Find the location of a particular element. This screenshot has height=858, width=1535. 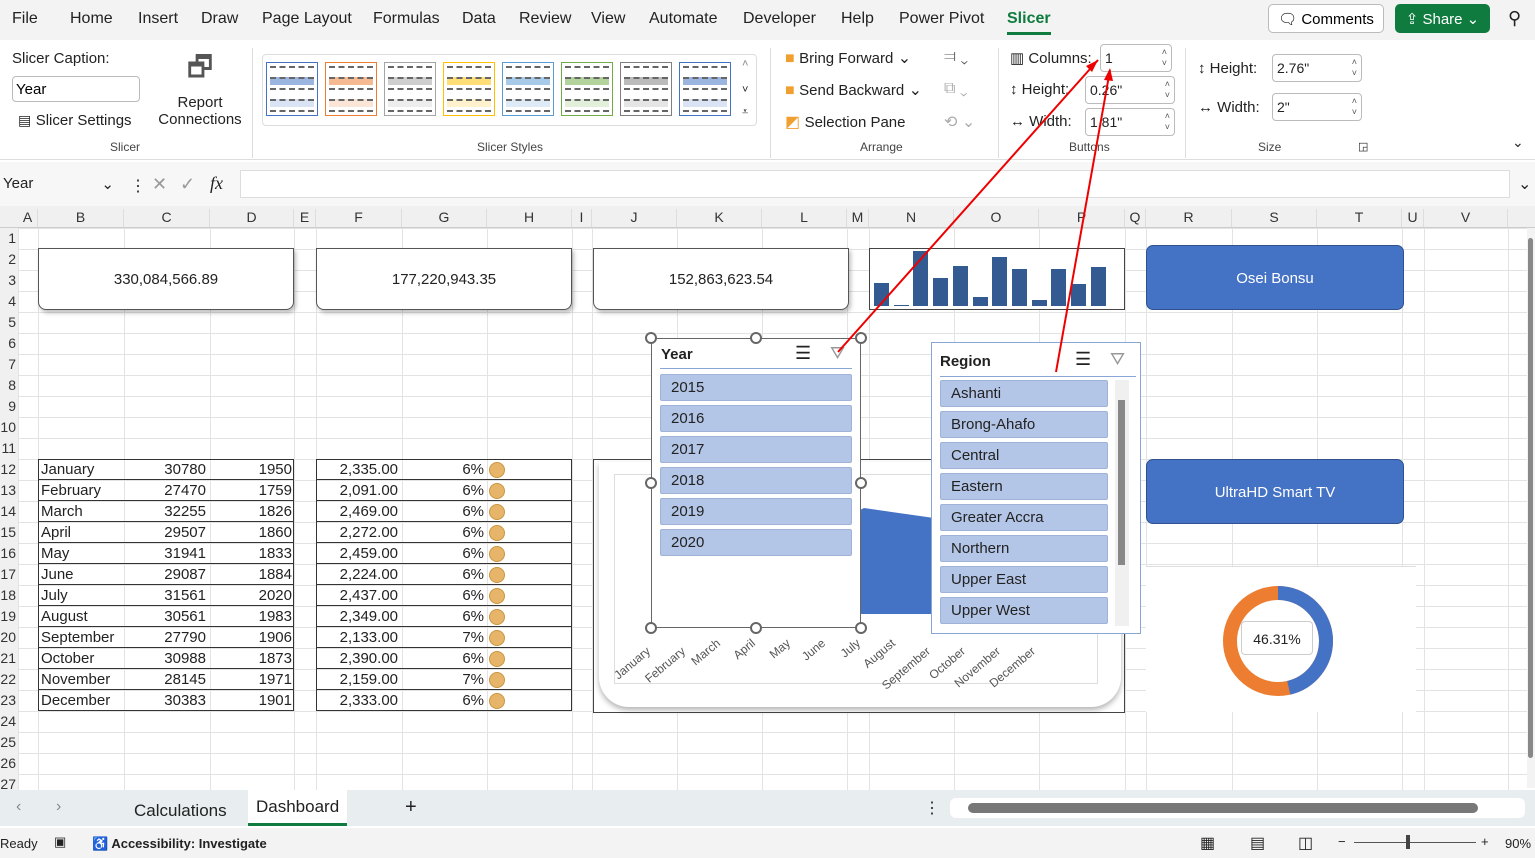

row-header: 14 is located at coordinates (9, 511).